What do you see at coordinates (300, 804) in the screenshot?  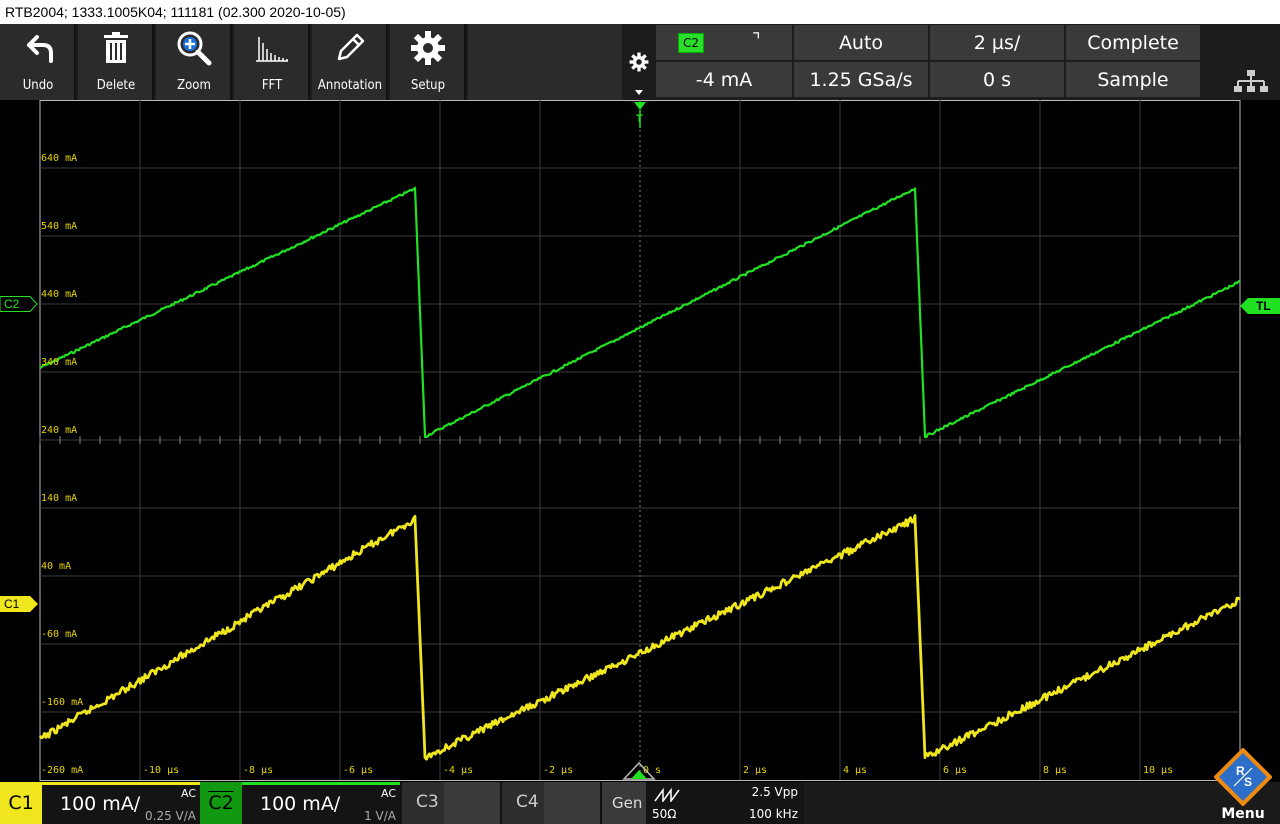 I see `c2-scale: 100 mA/` at bounding box center [300, 804].